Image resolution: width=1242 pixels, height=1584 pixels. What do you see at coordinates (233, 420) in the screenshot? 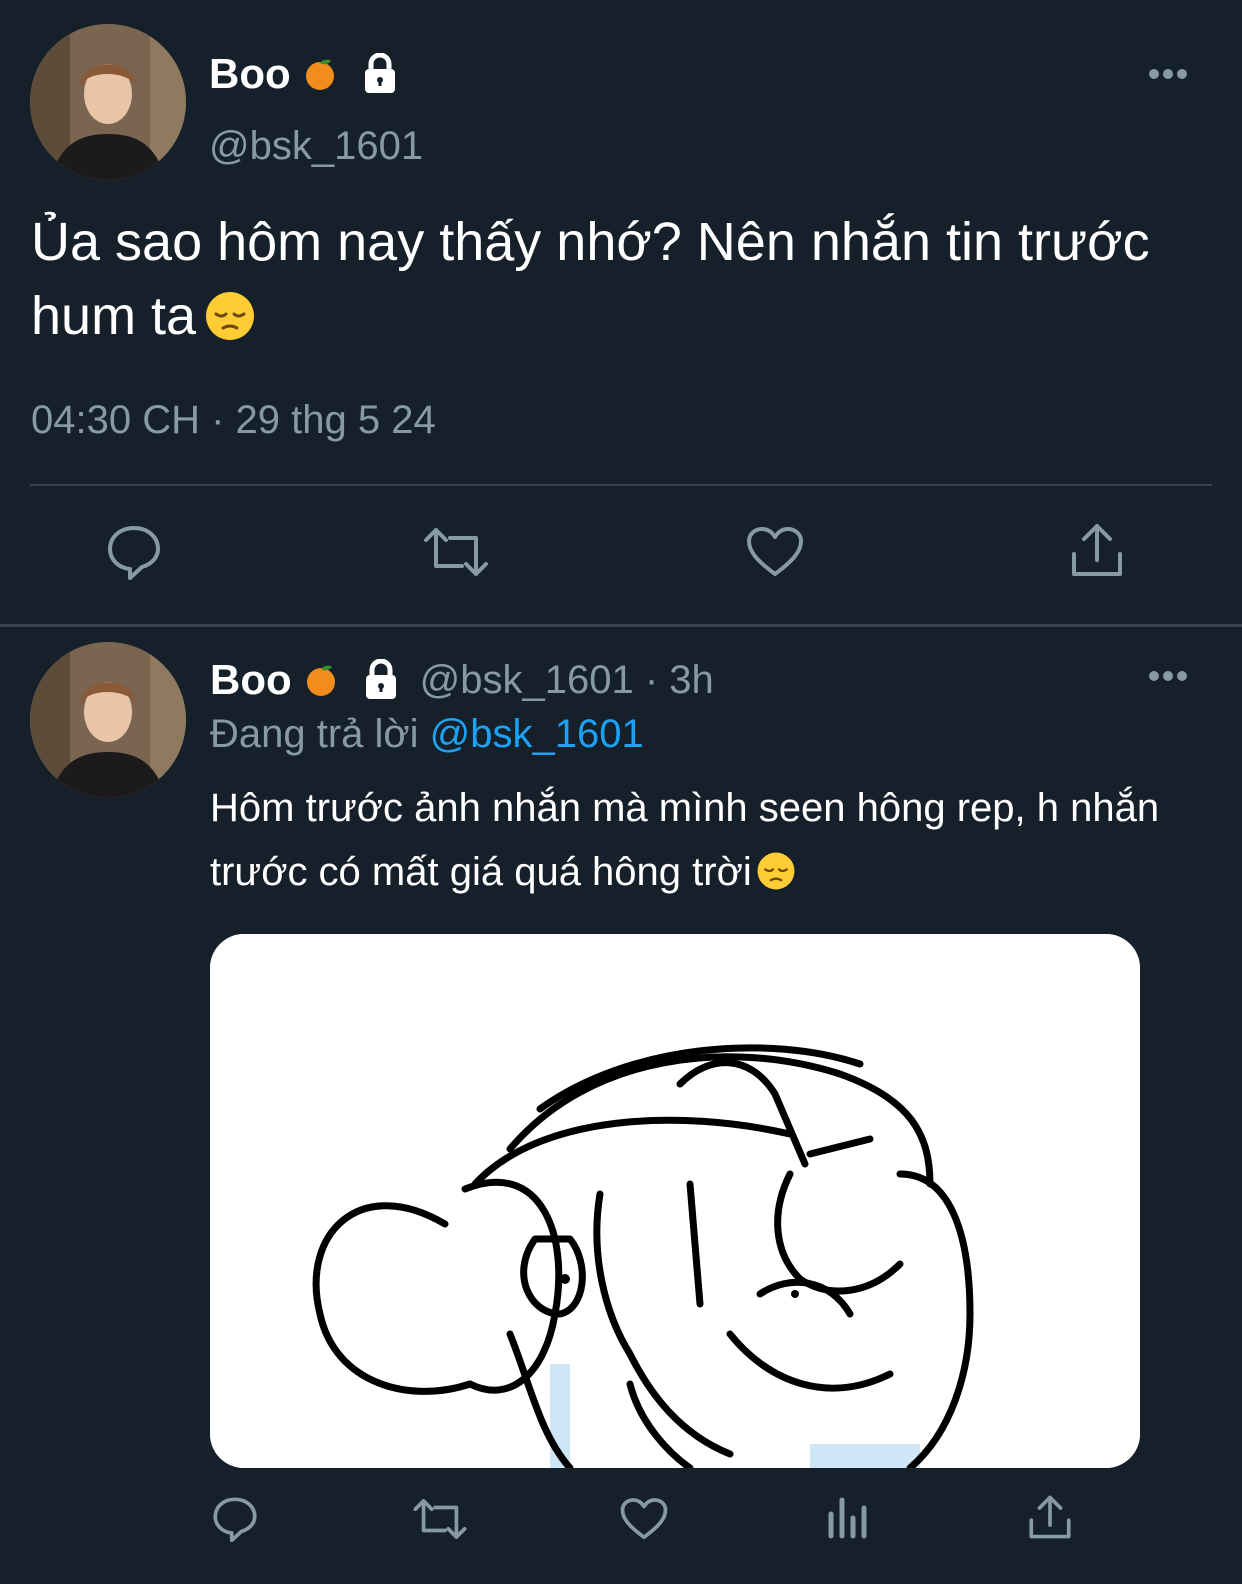
I see `tweet-timestamp: 04:30 CH · 29 thg 5 24` at bounding box center [233, 420].